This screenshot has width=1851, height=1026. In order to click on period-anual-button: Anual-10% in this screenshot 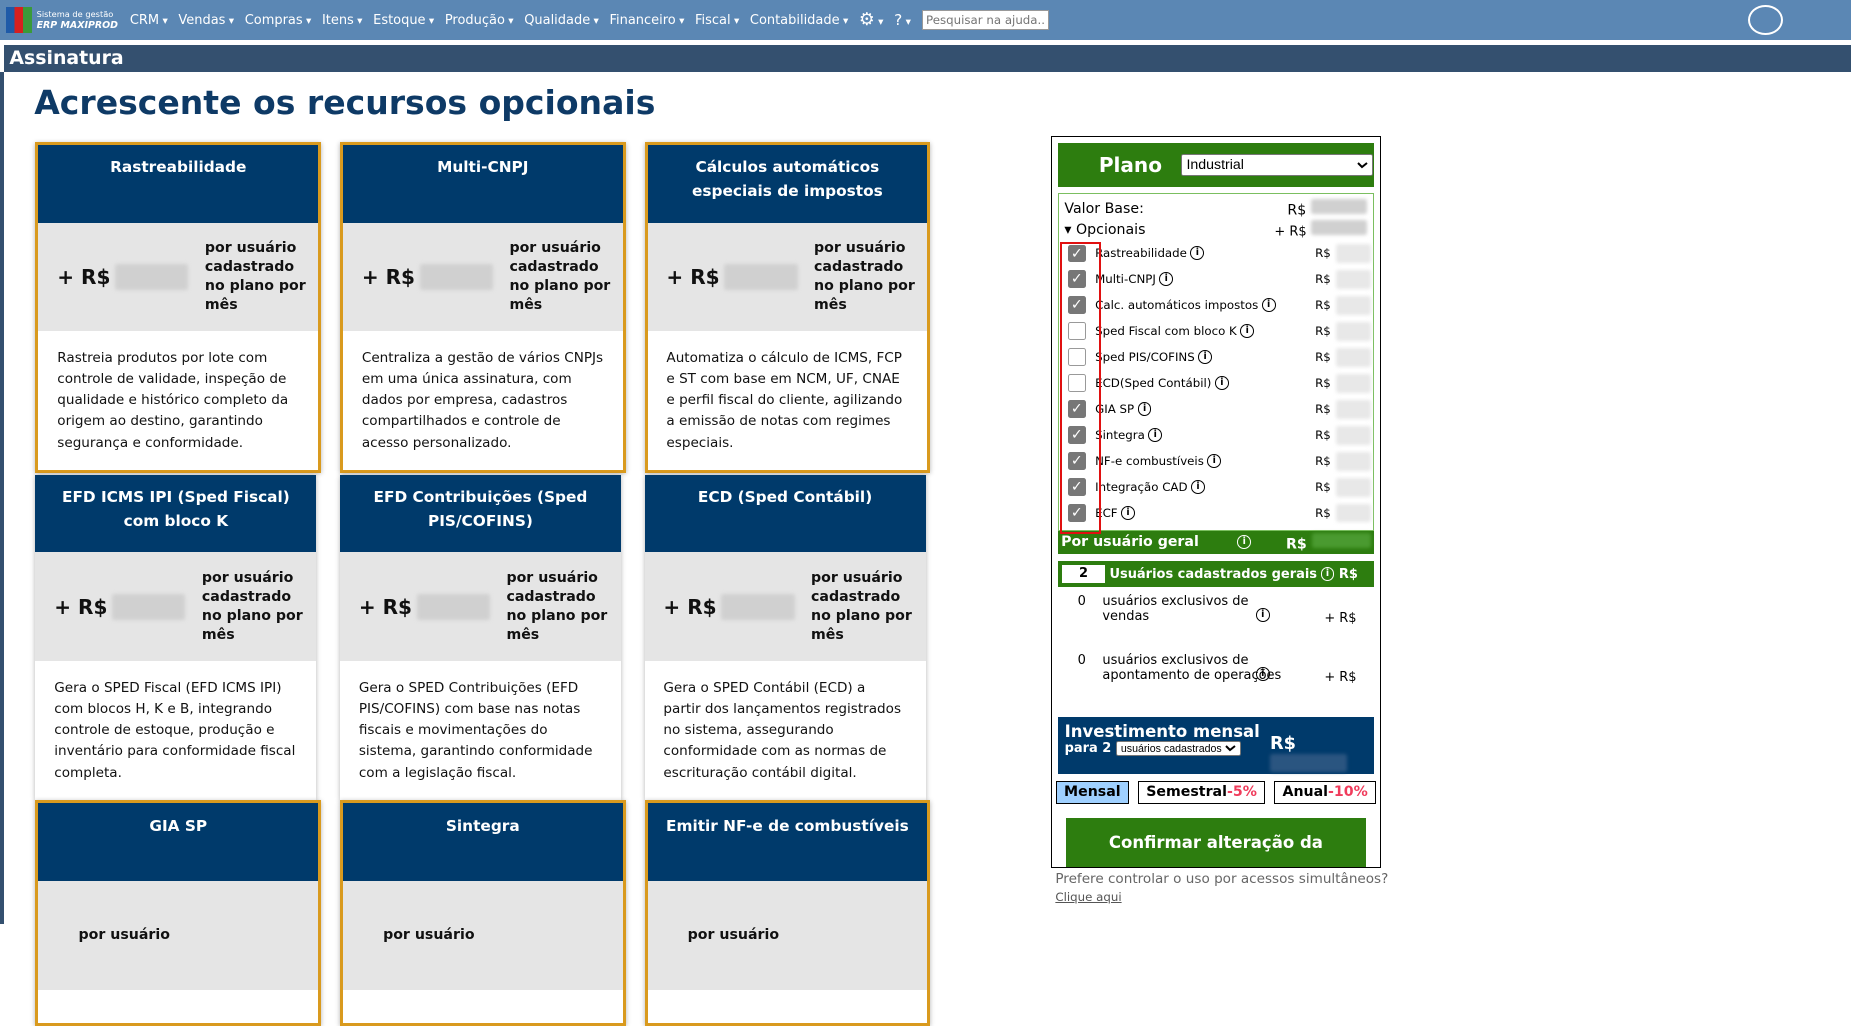, I will do `click(1325, 792)`.